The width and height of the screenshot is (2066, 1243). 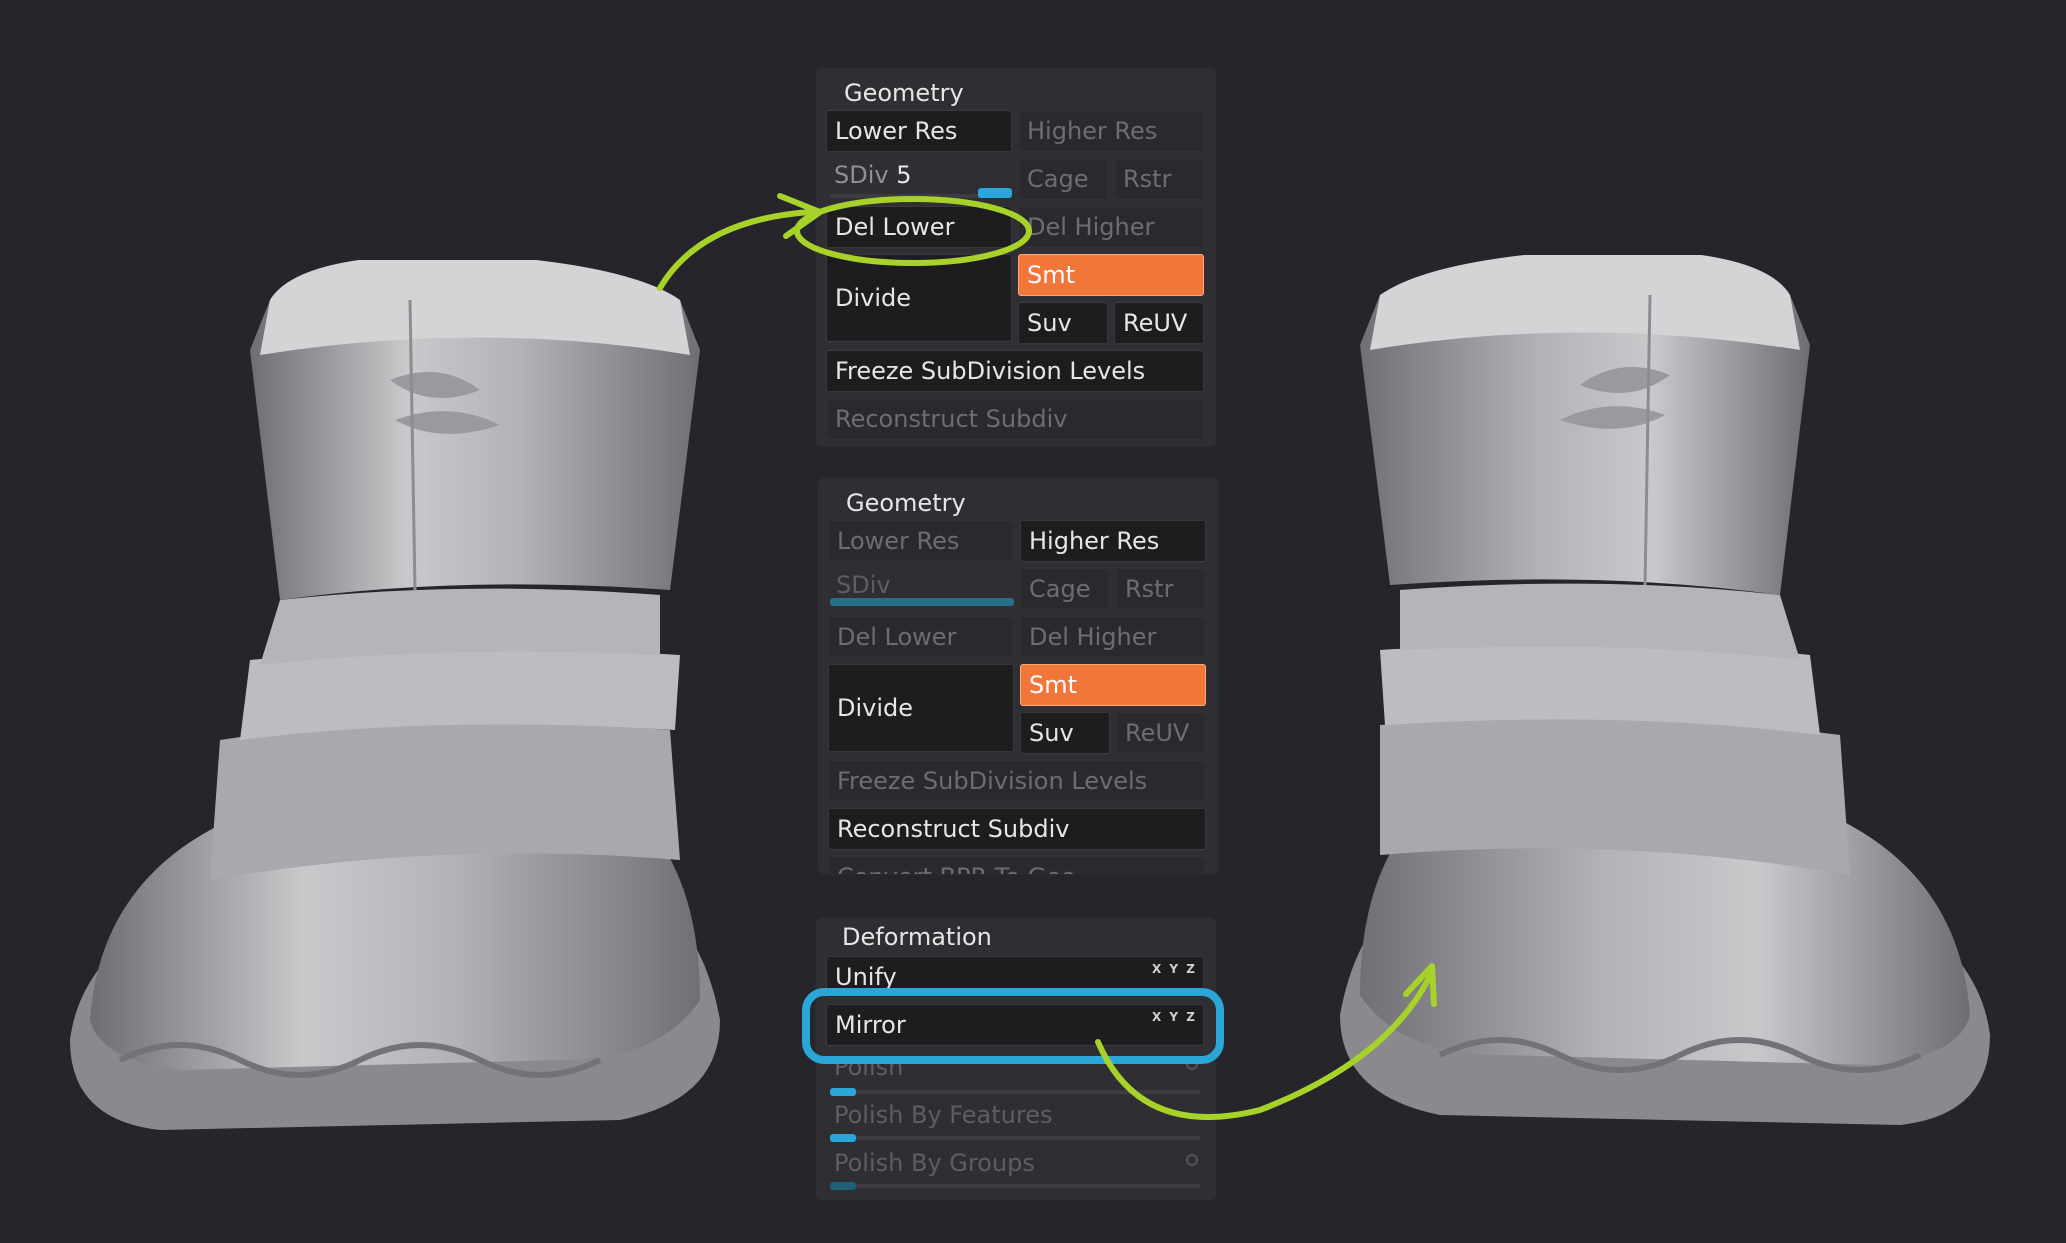 What do you see at coordinates (995, 193) in the screenshot?
I see `sdiv-slider-thumb` at bounding box center [995, 193].